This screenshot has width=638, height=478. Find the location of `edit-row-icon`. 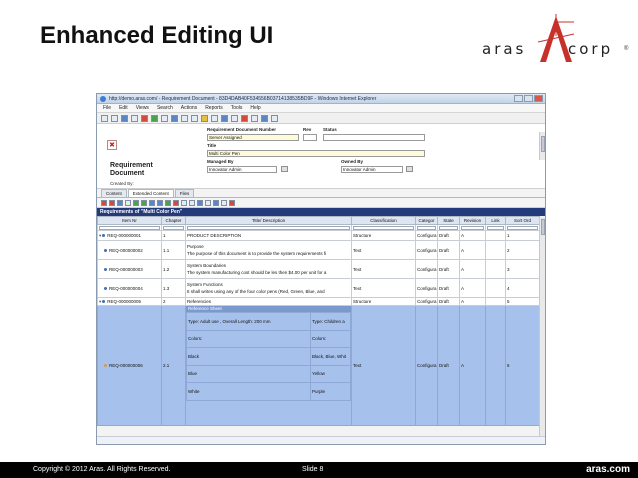

edit-row-icon is located at coordinates (120, 202).